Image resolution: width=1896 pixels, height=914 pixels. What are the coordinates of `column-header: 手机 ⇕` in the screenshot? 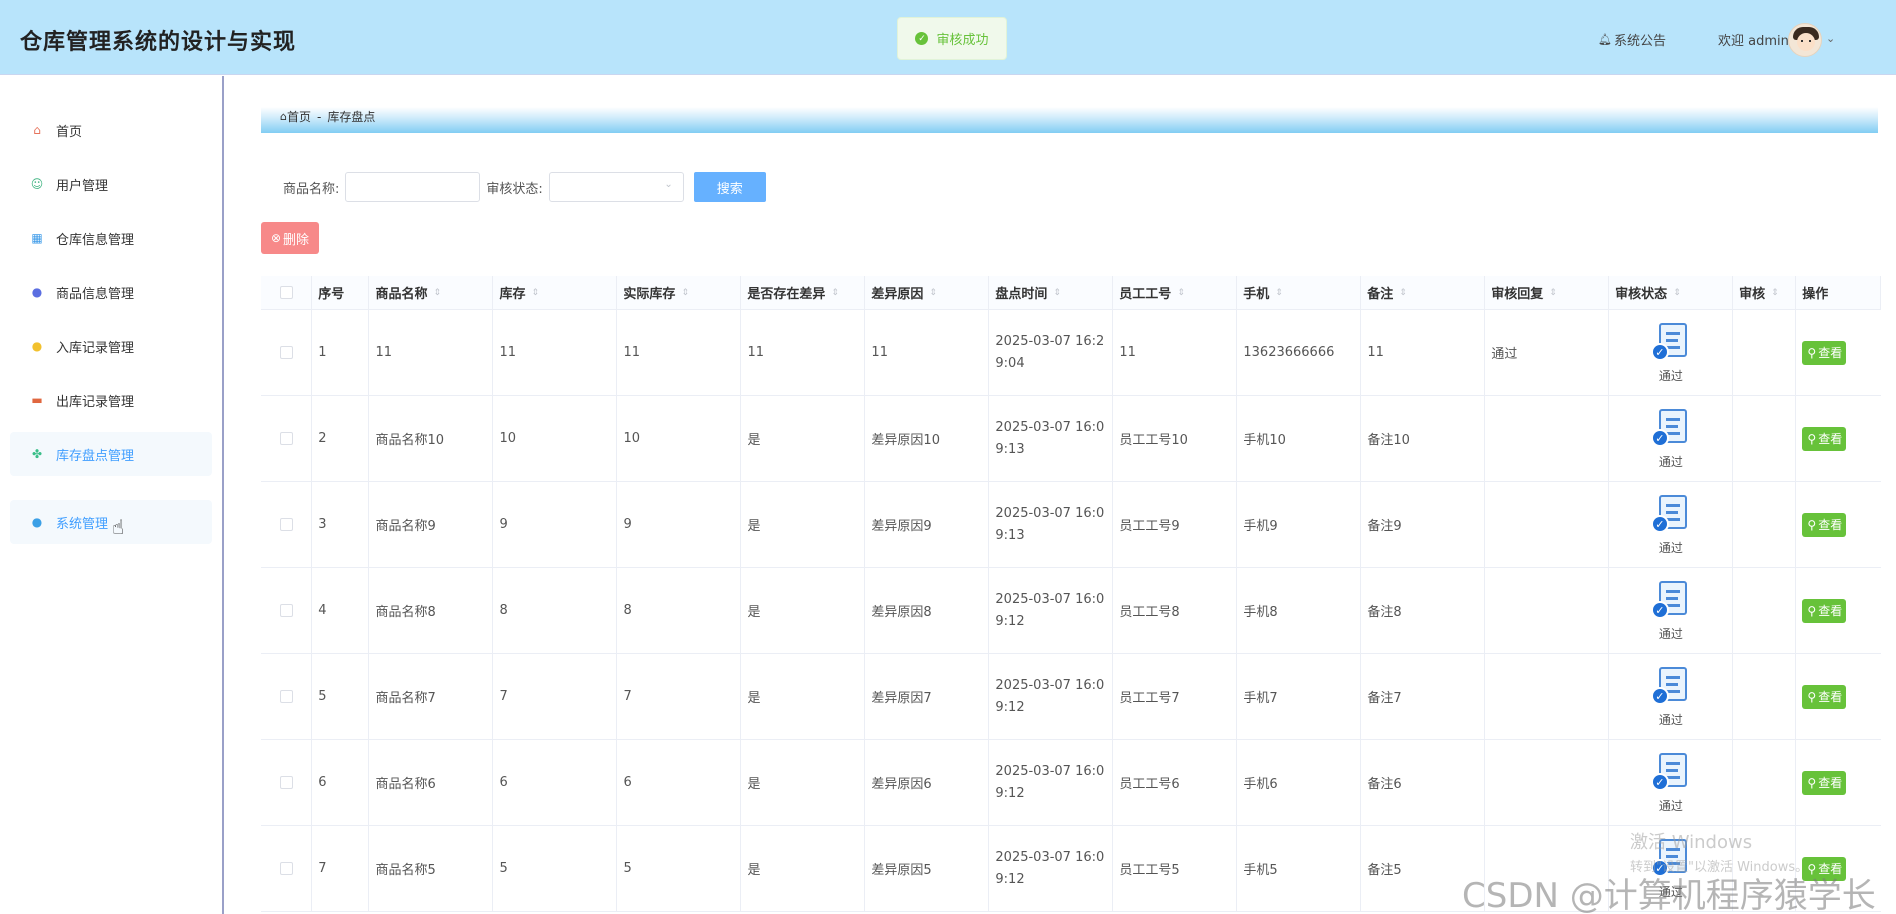 It's located at (1299, 292).